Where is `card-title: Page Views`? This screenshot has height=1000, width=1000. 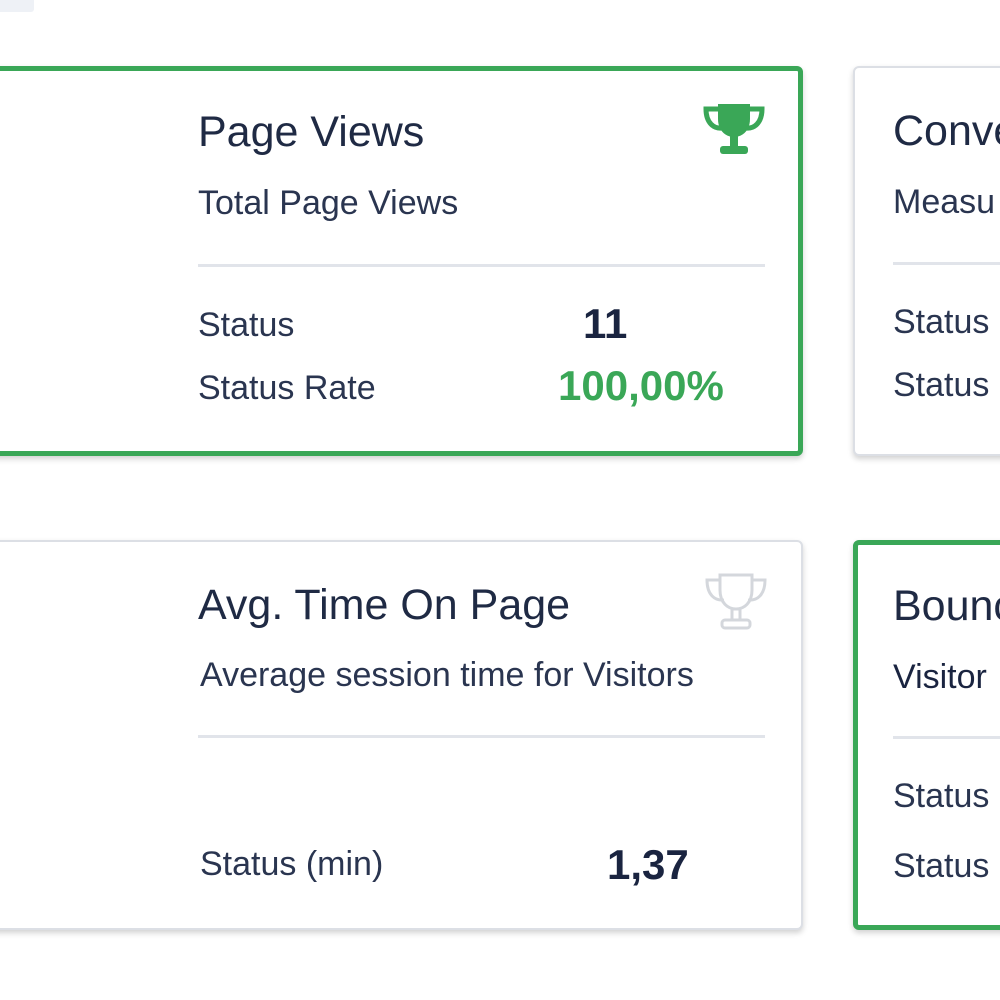 card-title: Page Views is located at coordinates (311, 132).